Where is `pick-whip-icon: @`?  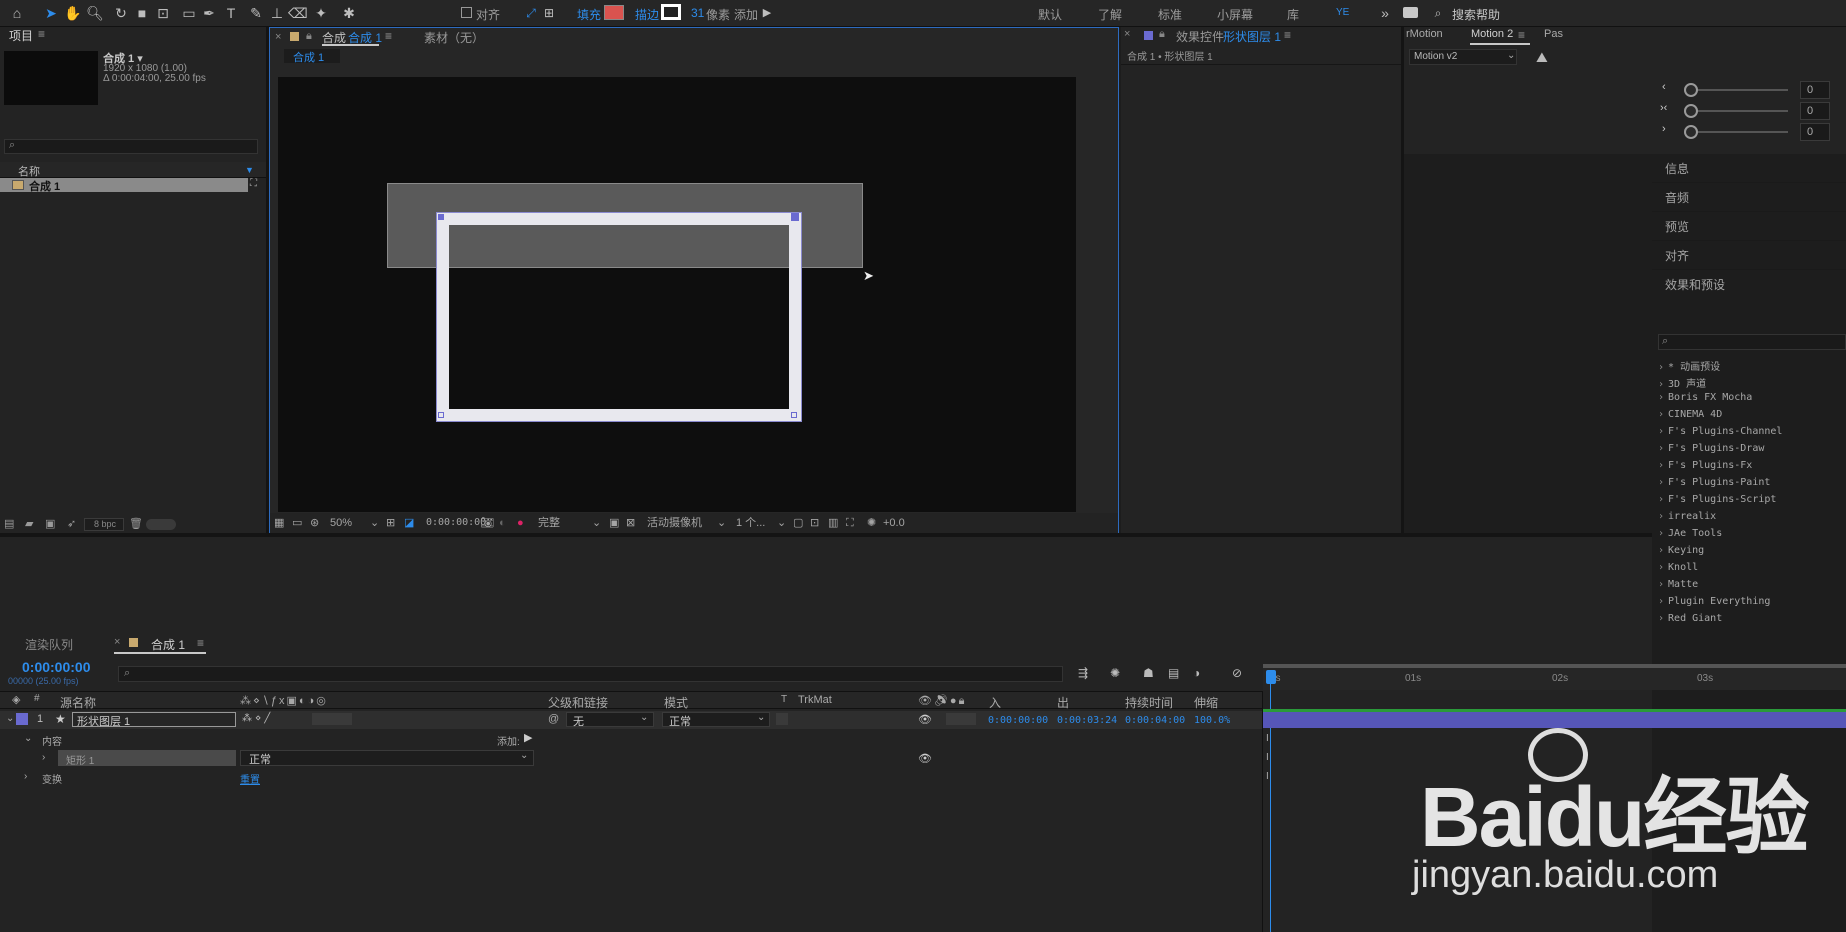
pick-whip-icon: @ is located at coordinates (553, 719).